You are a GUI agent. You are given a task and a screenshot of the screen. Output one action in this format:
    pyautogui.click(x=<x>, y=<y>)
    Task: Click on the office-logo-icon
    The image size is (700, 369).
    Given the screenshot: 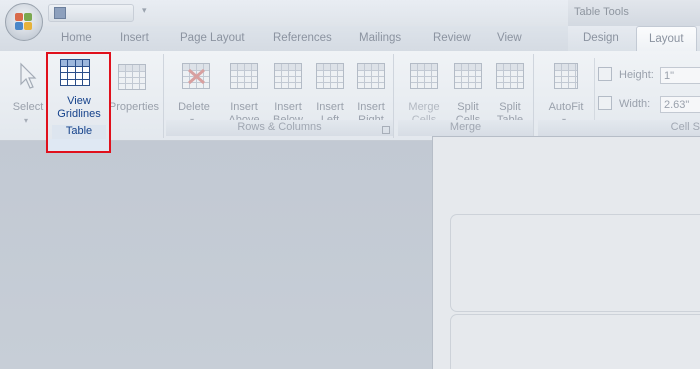 What is the action you would take?
    pyautogui.click(x=24, y=22)
    